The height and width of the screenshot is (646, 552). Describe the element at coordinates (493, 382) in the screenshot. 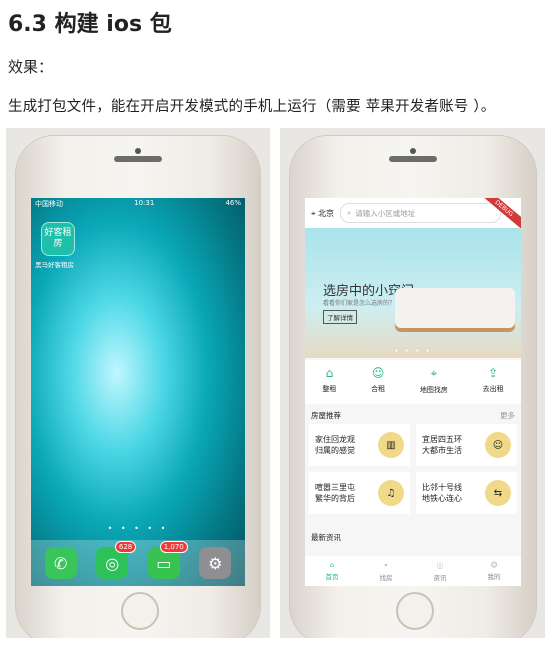

I see `nav-item-rent-out: ⇪ 去出租` at that location.